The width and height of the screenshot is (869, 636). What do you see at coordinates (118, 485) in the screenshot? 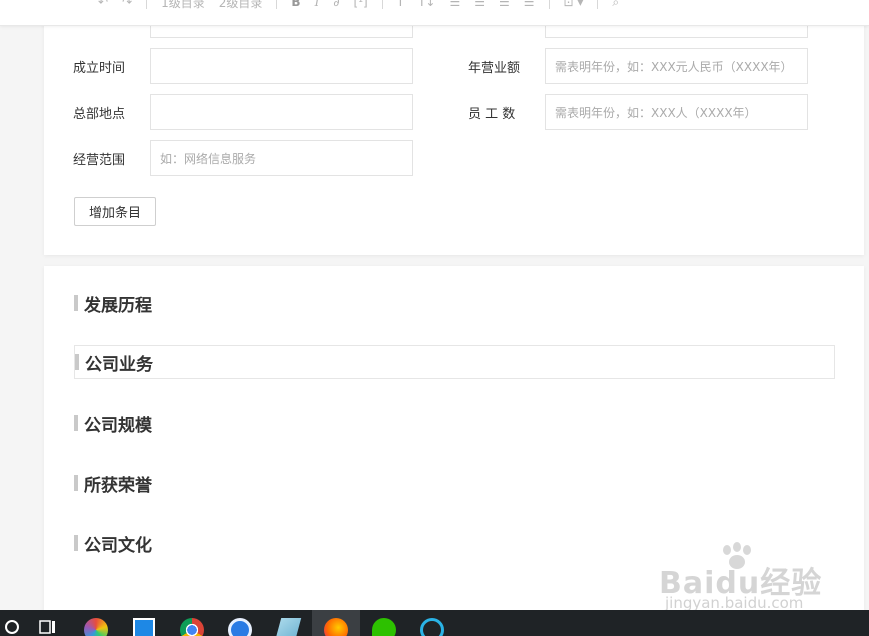
I see `section-title: 所获荣誉` at bounding box center [118, 485].